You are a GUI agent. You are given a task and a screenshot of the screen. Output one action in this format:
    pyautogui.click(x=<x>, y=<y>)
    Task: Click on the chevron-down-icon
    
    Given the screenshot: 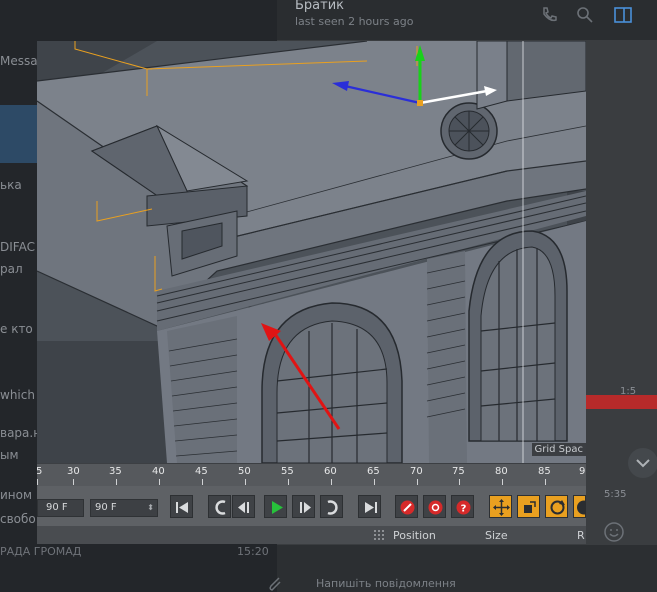 What is the action you would take?
    pyautogui.click(x=643, y=463)
    